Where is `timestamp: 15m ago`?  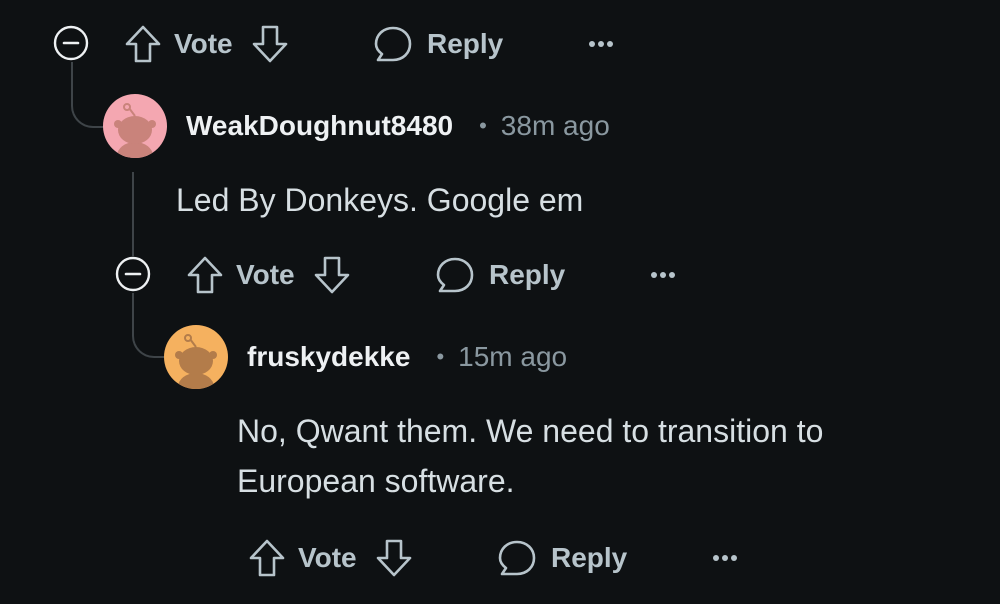
timestamp: 15m ago is located at coordinates (512, 357).